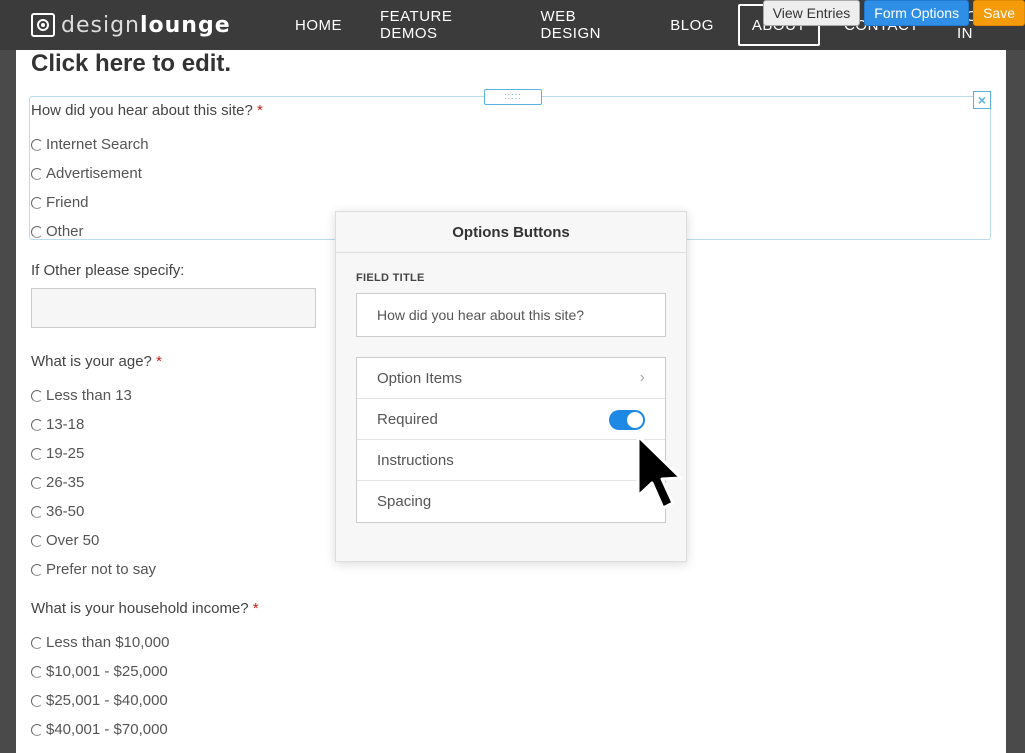 This screenshot has width=1025, height=753. I want to click on required-label: Required, so click(407, 419).